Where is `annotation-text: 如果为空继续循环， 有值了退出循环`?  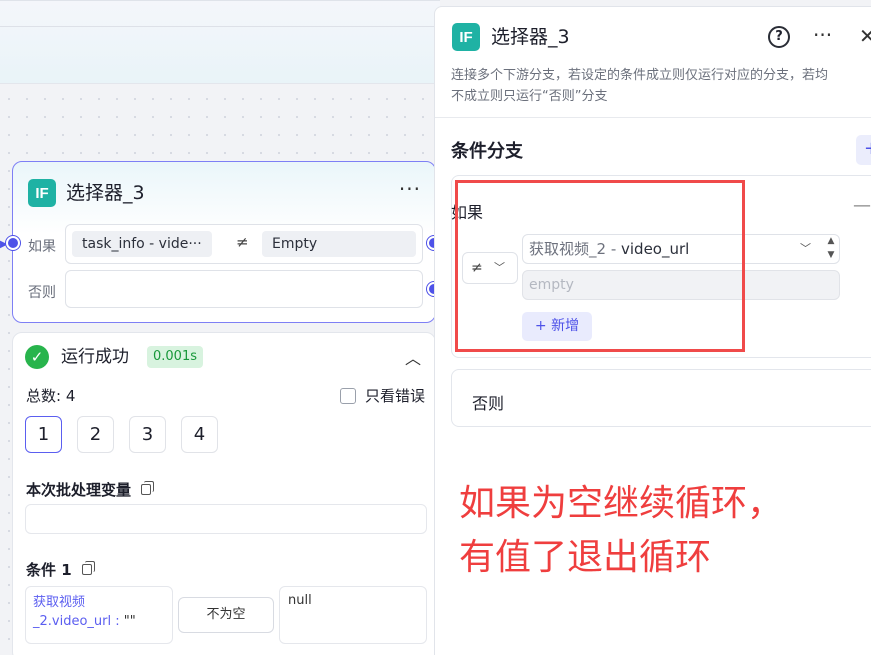
annotation-text: 如果为空继续循环， 有值了退出循环 is located at coordinates (659, 531).